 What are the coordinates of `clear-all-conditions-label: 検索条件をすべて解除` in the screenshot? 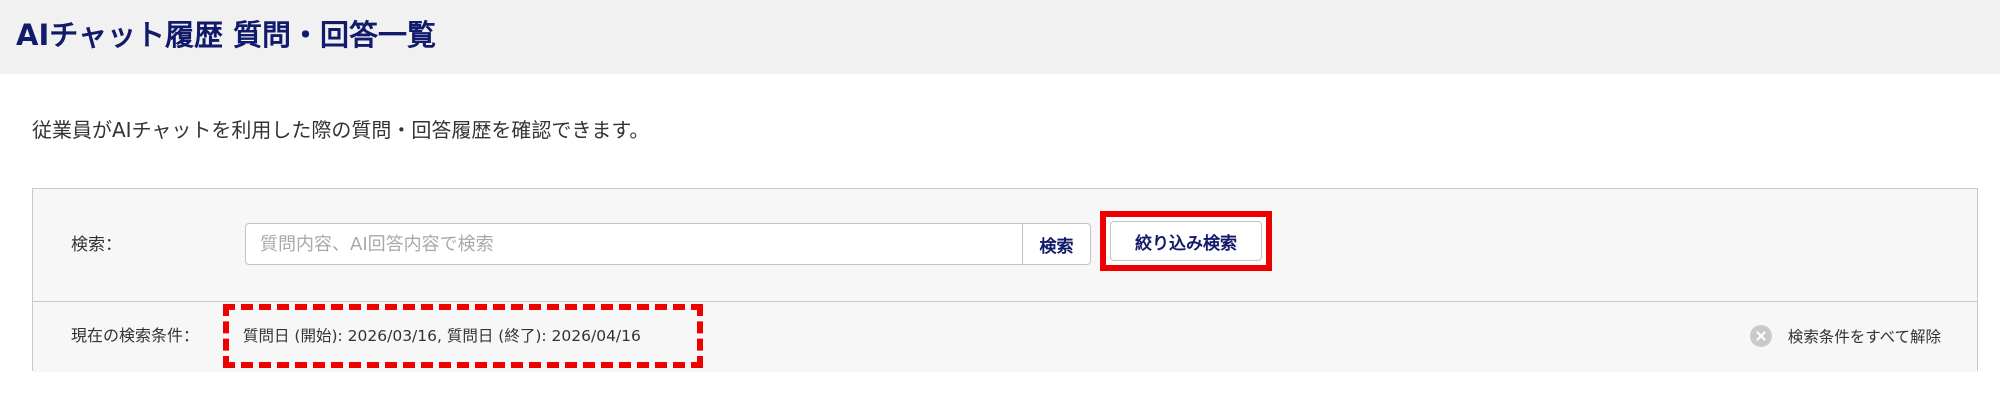 It's located at (1864, 336).